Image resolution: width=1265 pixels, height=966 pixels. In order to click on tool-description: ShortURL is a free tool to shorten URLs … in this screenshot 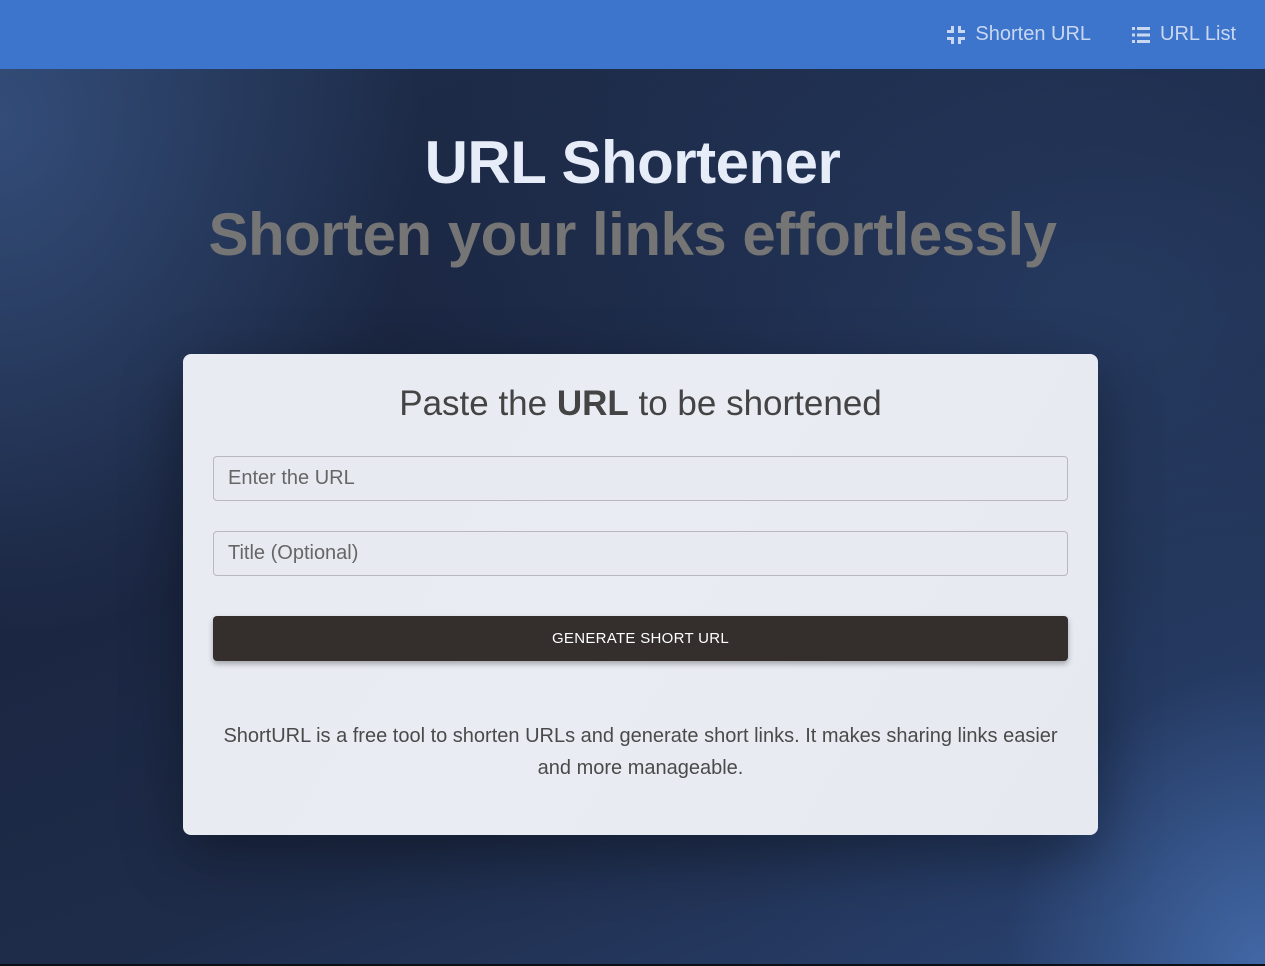, I will do `click(640, 752)`.